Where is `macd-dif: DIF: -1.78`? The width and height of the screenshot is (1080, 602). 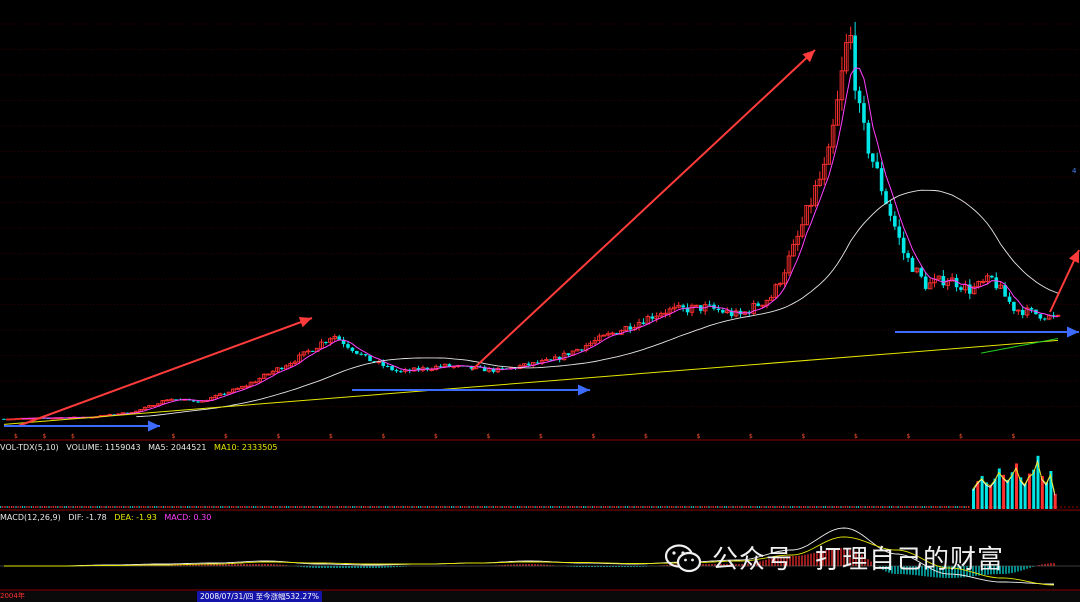
macd-dif: DIF: -1.78 is located at coordinates (87, 517).